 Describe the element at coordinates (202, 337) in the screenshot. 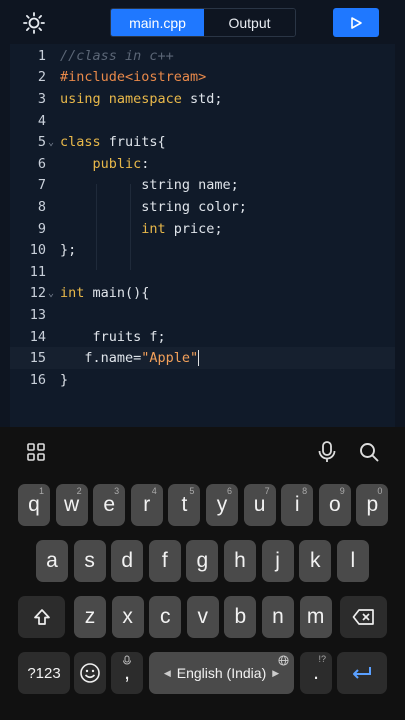

I see `code-line: 14 fruits f;` at that location.